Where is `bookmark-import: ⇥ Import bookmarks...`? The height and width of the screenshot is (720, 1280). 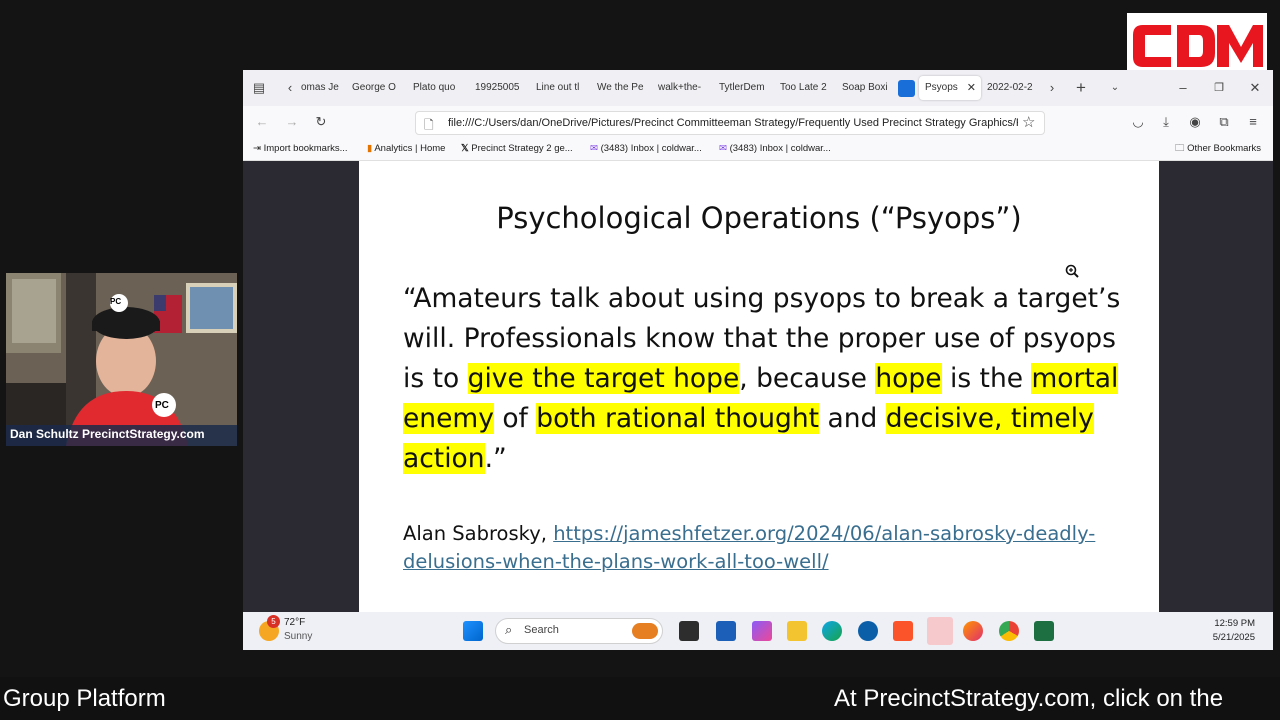 bookmark-import: ⇥ Import bookmarks... is located at coordinates (300, 149).